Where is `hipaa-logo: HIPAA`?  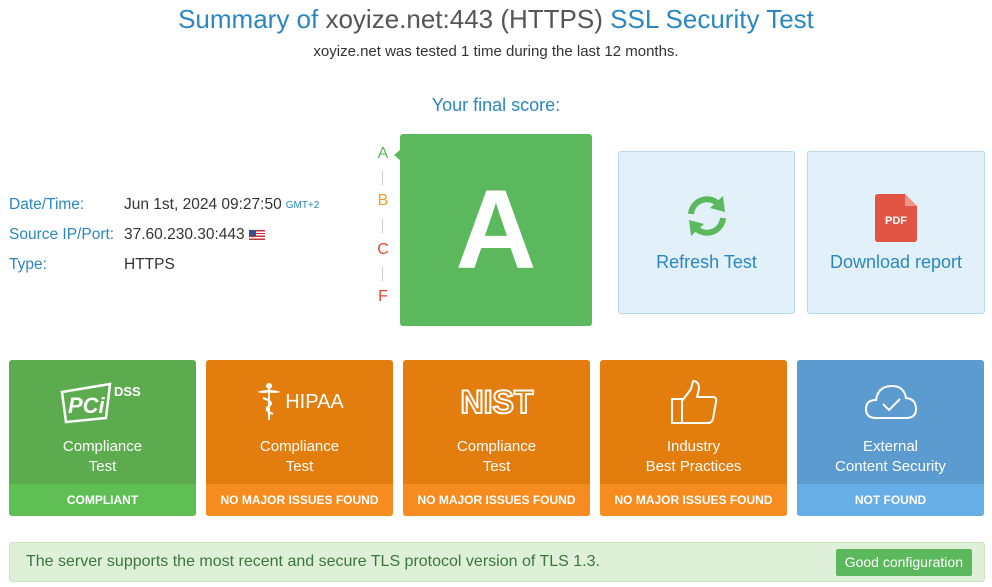 hipaa-logo: HIPAA is located at coordinates (299, 402).